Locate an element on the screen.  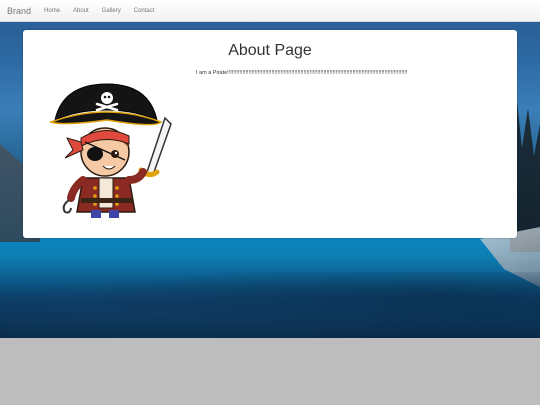
brand-link: Brand is located at coordinates (19, 11).